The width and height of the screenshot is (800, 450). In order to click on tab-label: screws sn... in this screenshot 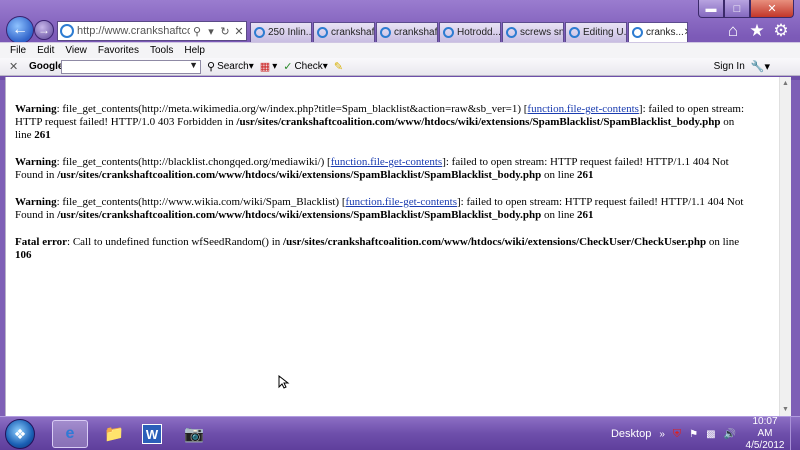, I will do `click(542, 32)`.